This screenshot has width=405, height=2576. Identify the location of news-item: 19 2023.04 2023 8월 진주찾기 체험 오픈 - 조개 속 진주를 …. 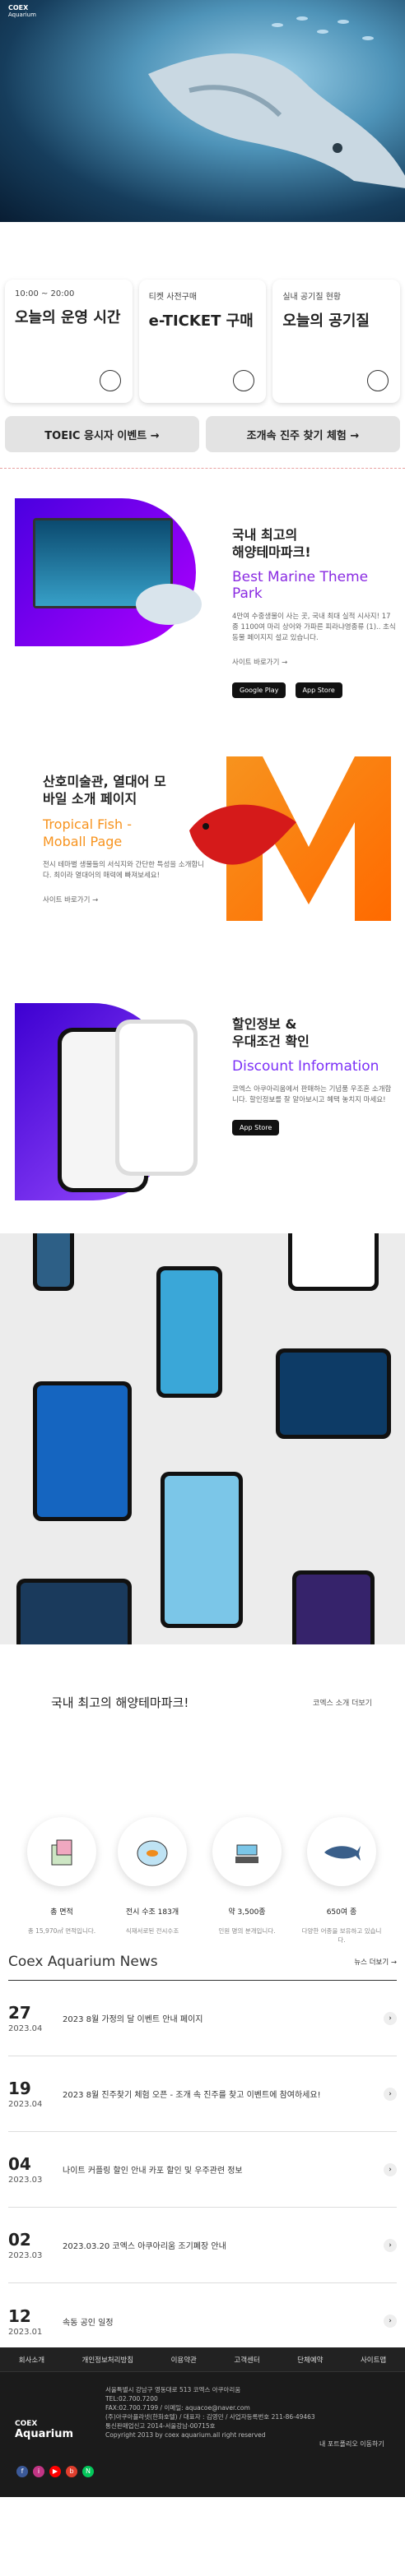
(202, 2094).